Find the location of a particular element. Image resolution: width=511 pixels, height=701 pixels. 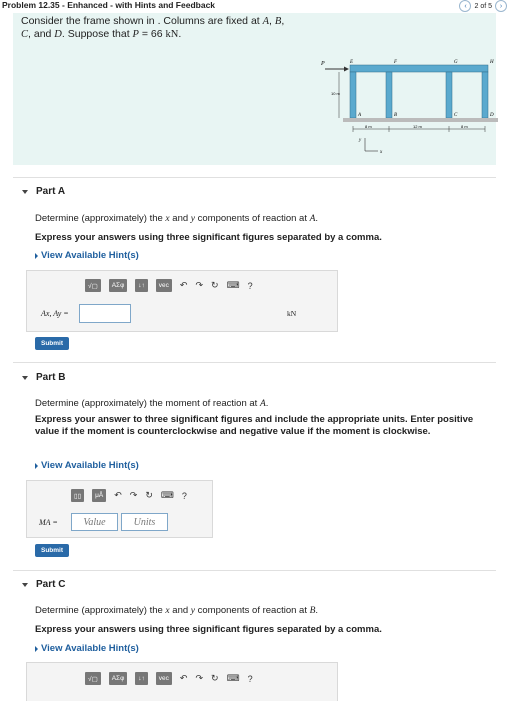

column-d is located at coordinates (485, 95).